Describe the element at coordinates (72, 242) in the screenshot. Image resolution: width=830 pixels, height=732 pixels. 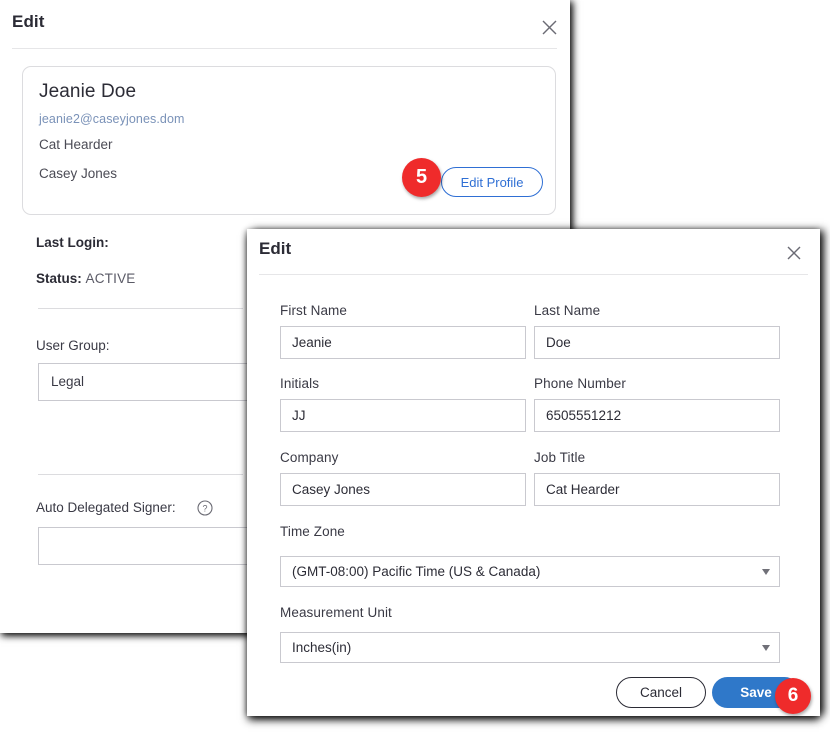
I see `last-login-label: Last Login:` at that location.